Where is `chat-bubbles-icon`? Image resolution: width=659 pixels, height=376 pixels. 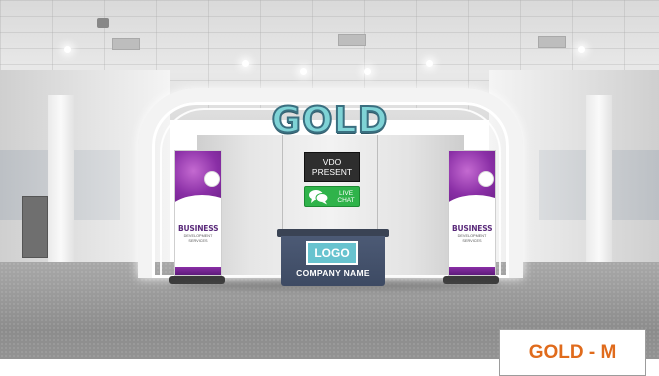
chat-bubbles-icon is located at coordinates (319, 197).